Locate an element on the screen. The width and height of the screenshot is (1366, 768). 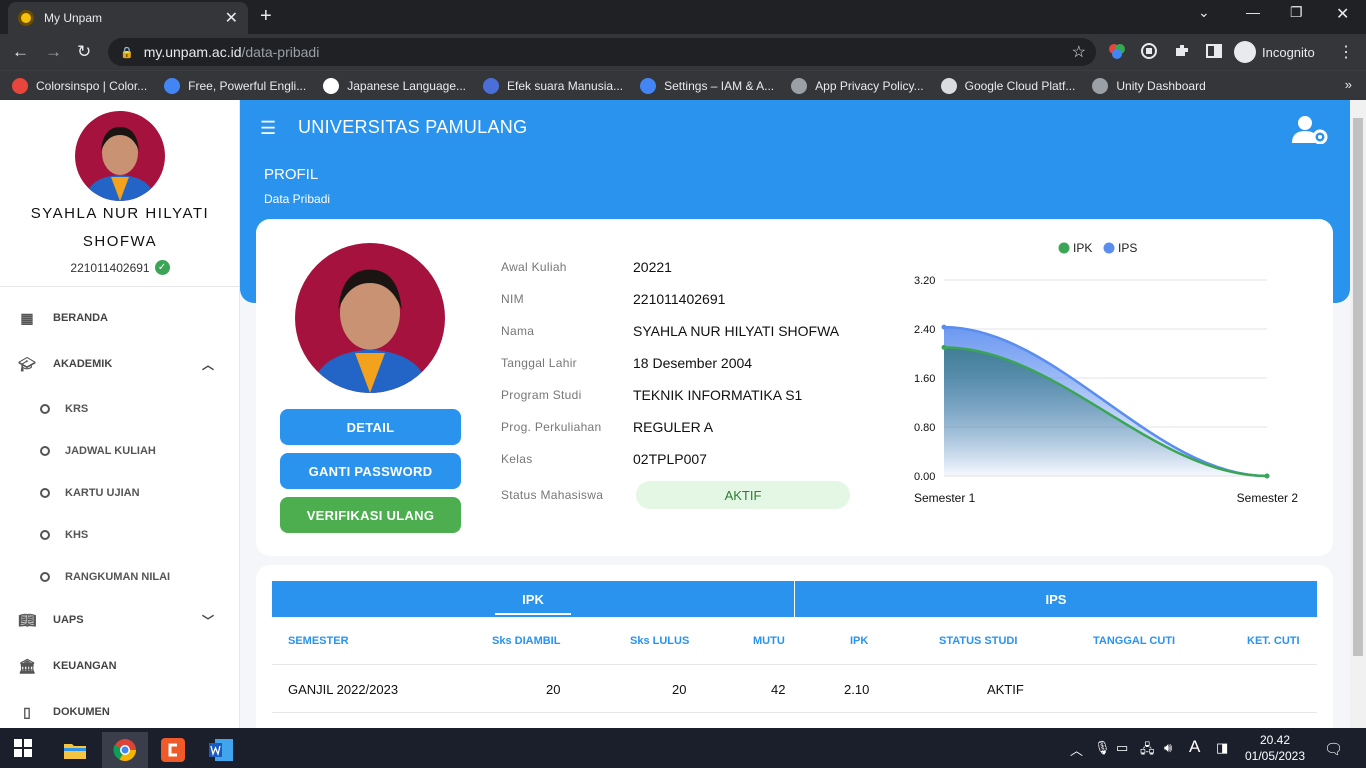
reload-icon: ↻ is located at coordinates (84, 52).